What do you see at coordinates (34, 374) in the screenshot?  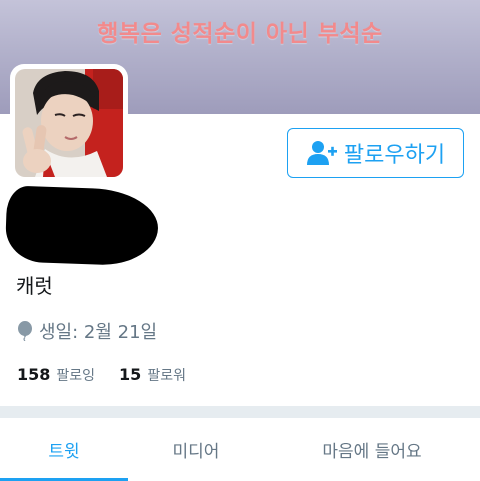 I see `following-count: 158` at bounding box center [34, 374].